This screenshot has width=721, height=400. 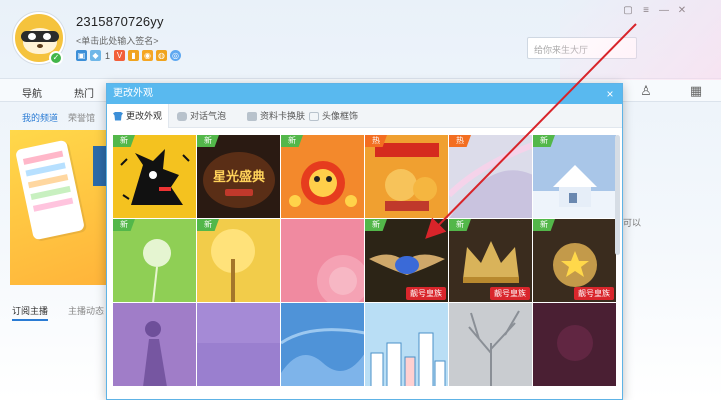 I want to click on badge-row: ▣ ◆ 1 V ▮ ◉ ◍ ◎, so click(x=129, y=55).